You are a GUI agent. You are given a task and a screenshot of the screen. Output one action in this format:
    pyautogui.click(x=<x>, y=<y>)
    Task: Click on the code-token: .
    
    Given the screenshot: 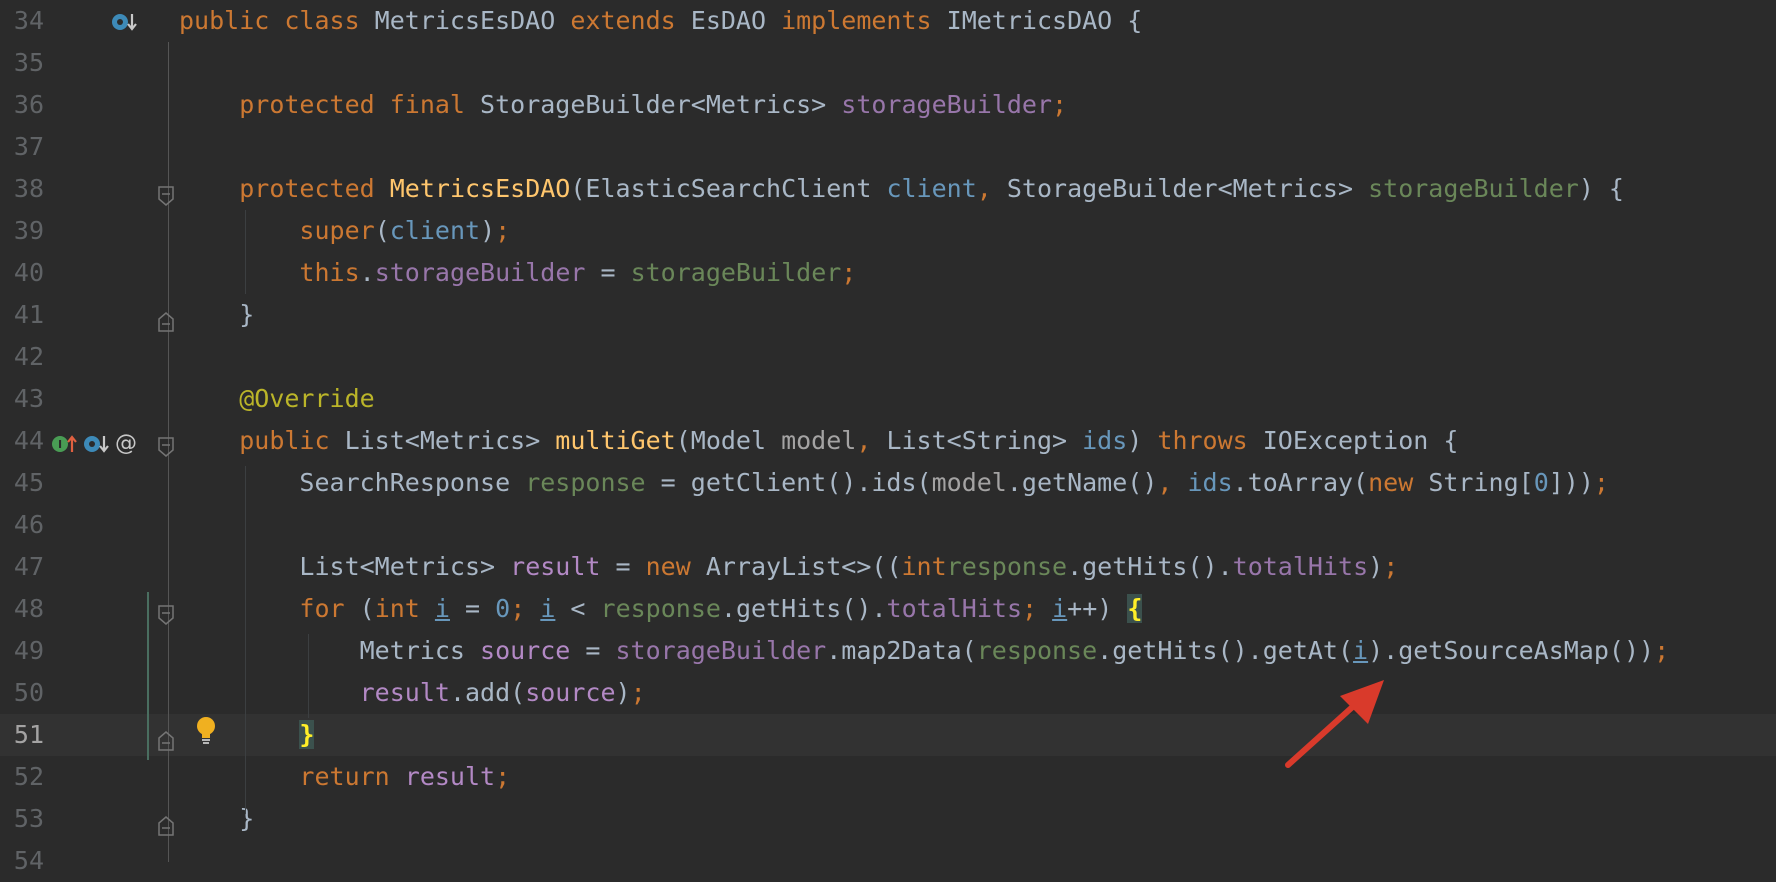 What is the action you would take?
    pyautogui.click(x=367, y=272)
    